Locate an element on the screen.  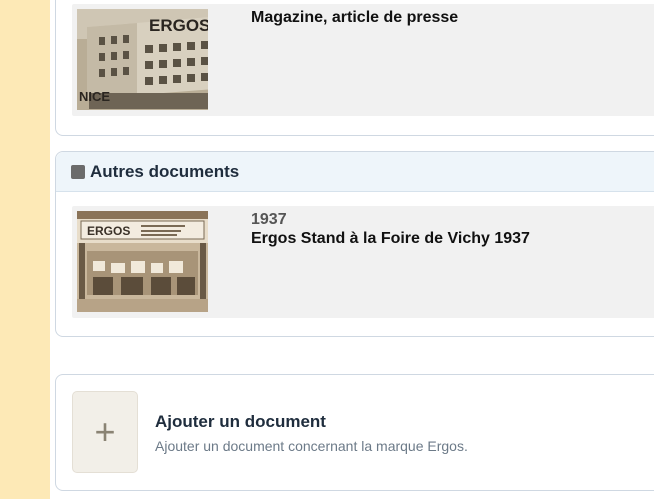
document-title: Ergos Stand à la Foire de Vichy 1937 is located at coordinates (390, 239).